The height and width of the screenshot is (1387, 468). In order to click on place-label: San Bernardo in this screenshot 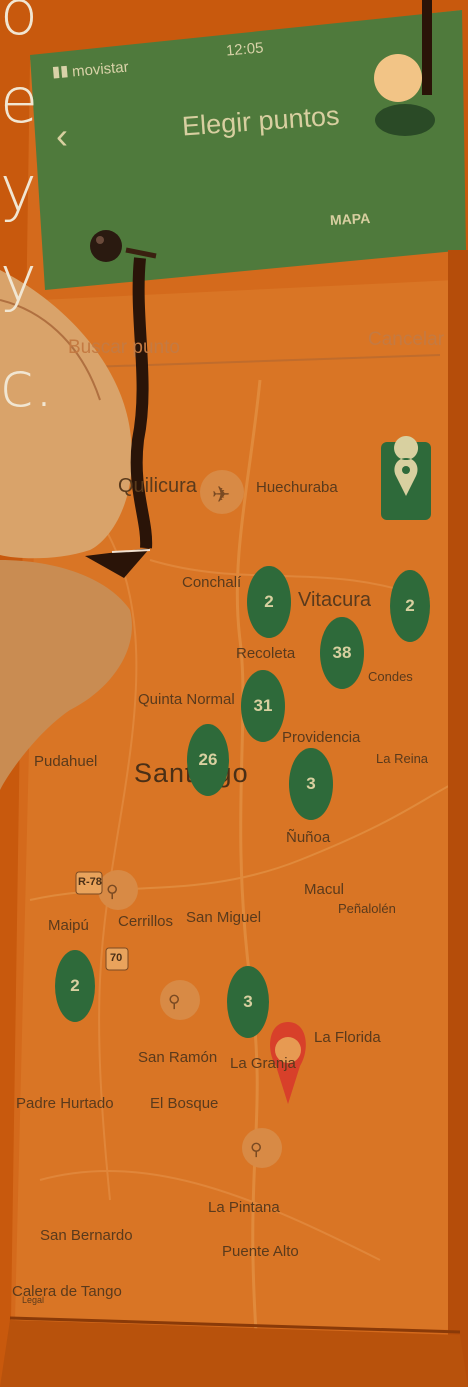, I will do `click(86, 1235)`.